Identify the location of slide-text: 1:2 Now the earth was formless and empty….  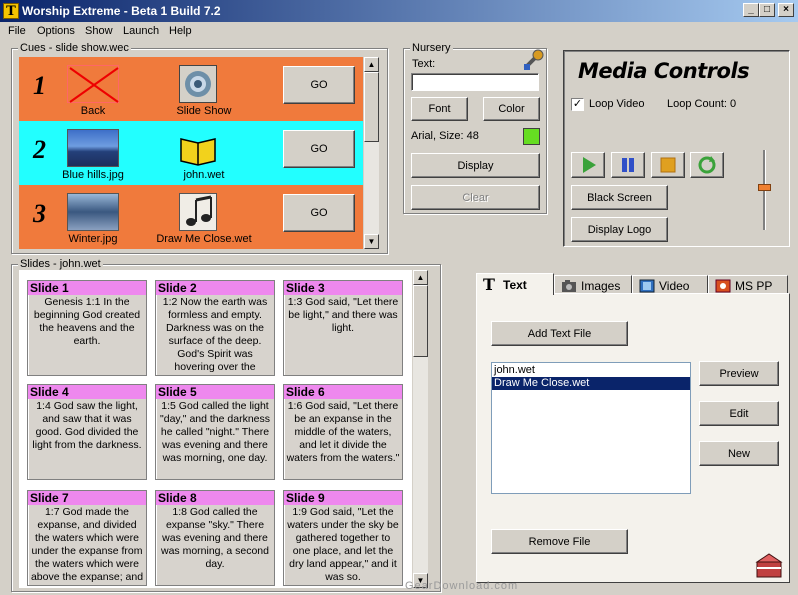
(215, 334).